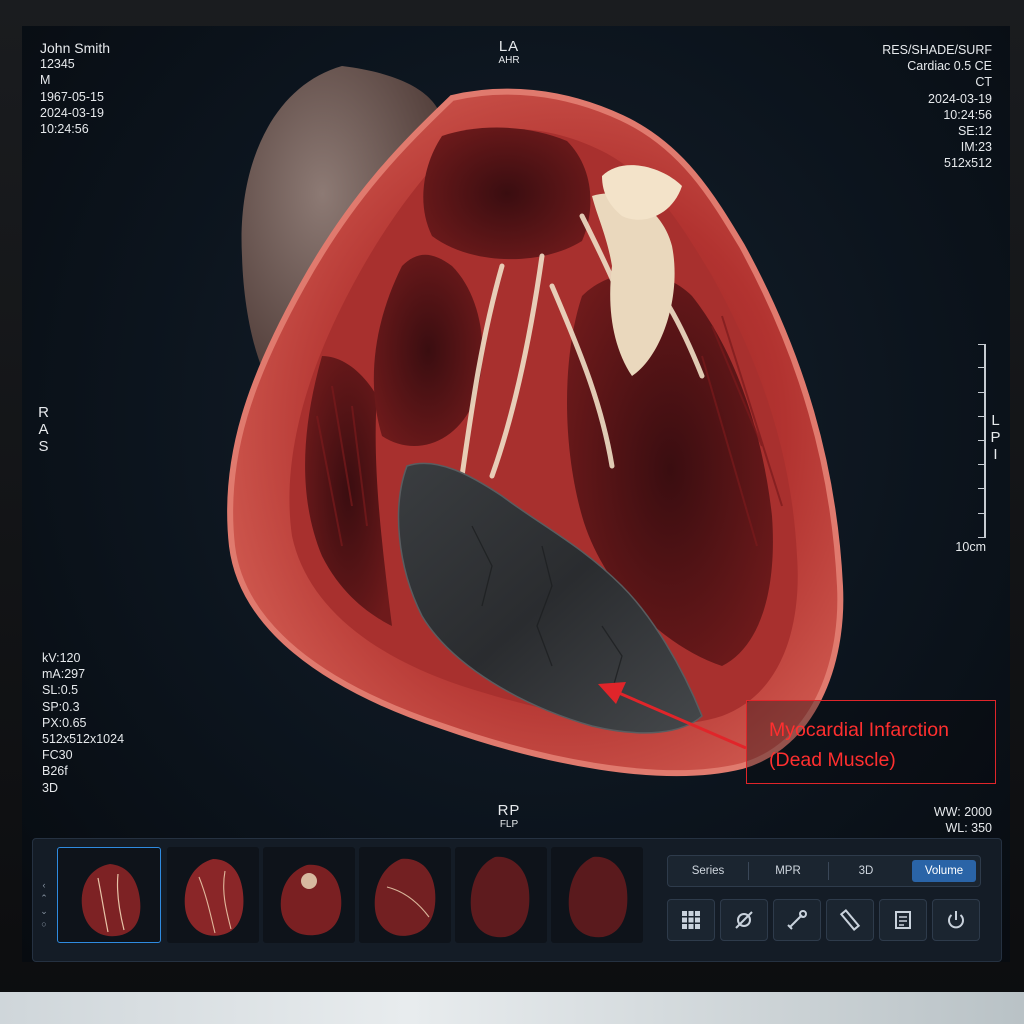 This screenshot has width=1024, height=1024. What do you see at coordinates (949, 66) in the screenshot?
I see `protocol: Cardiac 0.5 CE` at bounding box center [949, 66].